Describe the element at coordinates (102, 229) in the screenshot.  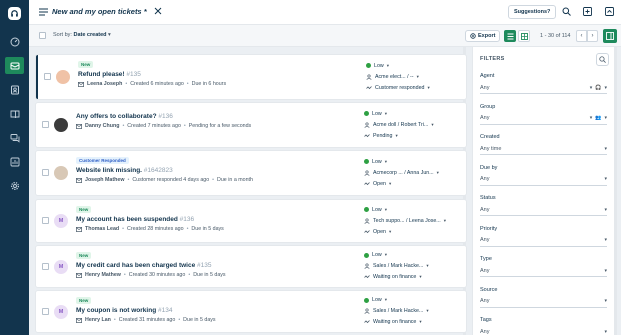
I see `requester-name: Thomas Lead` at that location.